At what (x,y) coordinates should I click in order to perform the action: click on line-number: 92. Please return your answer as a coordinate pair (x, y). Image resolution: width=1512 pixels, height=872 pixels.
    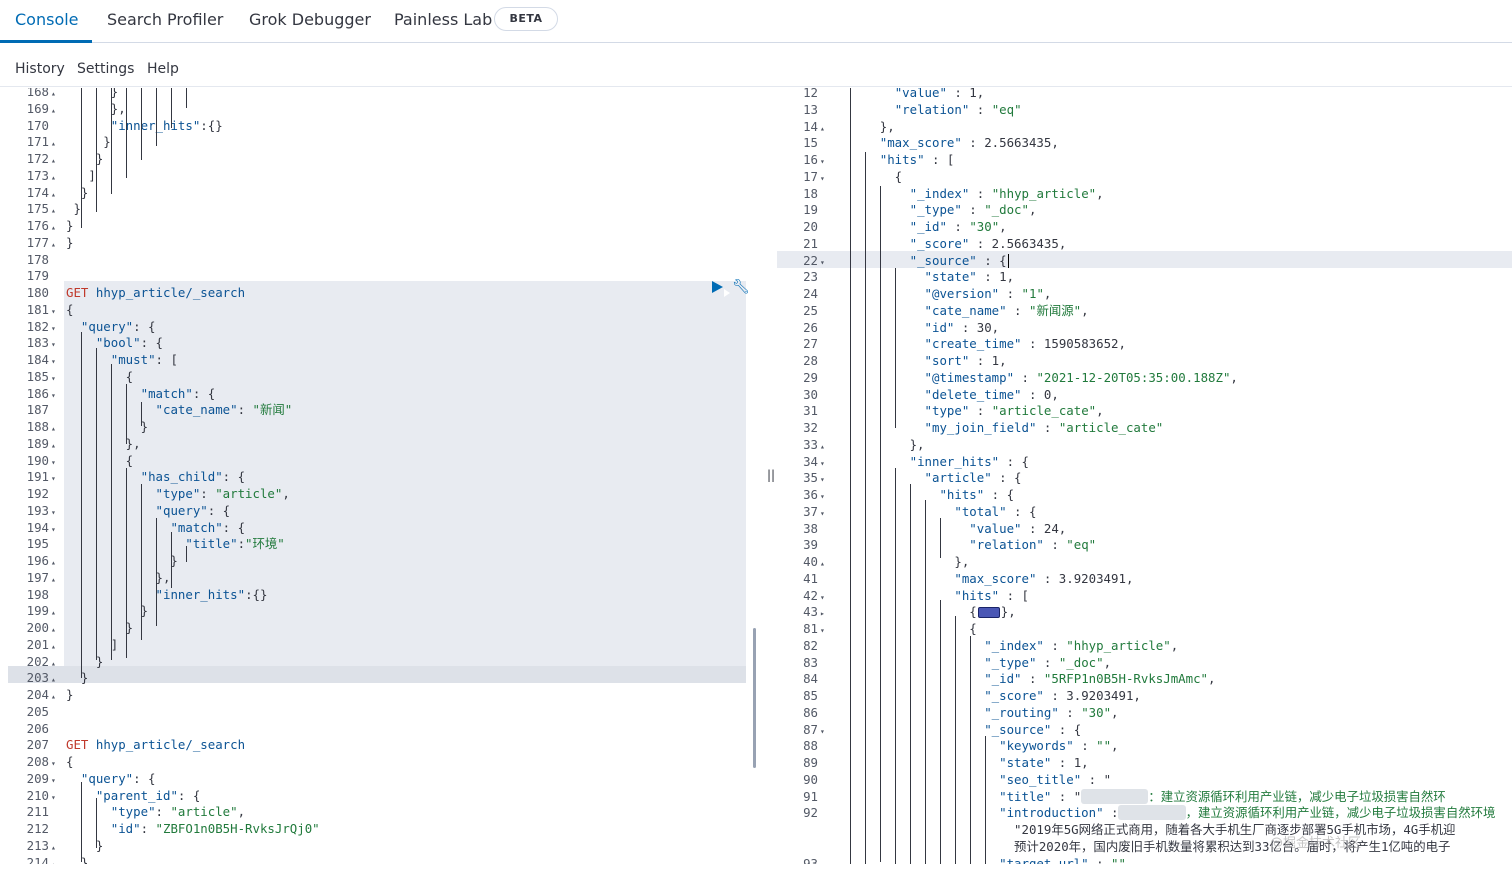
    Looking at the image, I should click on (810, 813).